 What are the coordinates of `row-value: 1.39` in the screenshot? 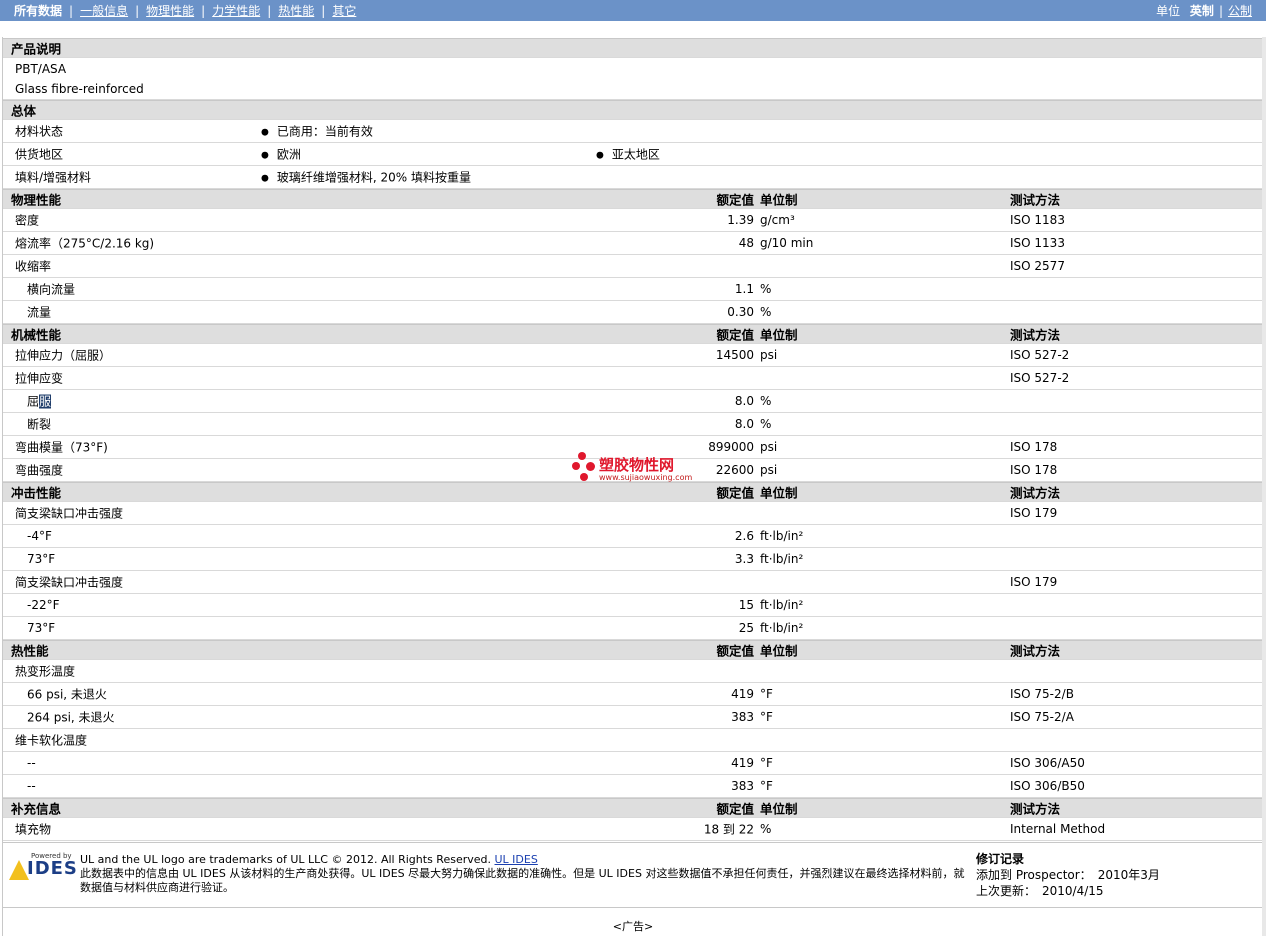 It's located at (740, 220).